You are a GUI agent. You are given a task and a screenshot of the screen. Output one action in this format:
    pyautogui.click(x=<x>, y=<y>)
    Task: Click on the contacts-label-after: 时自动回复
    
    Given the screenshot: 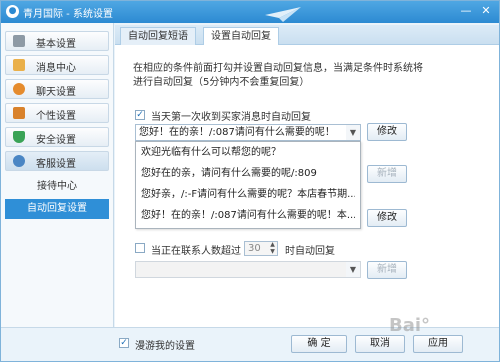 What is the action you would take?
    pyautogui.click(x=310, y=251)
    